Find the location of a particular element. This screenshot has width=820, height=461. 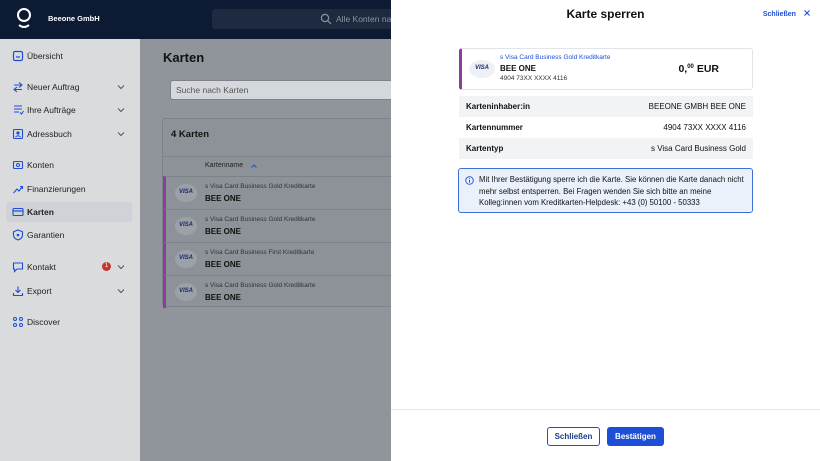

sidebar-item-accounts: Konten is located at coordinates (69, 165).